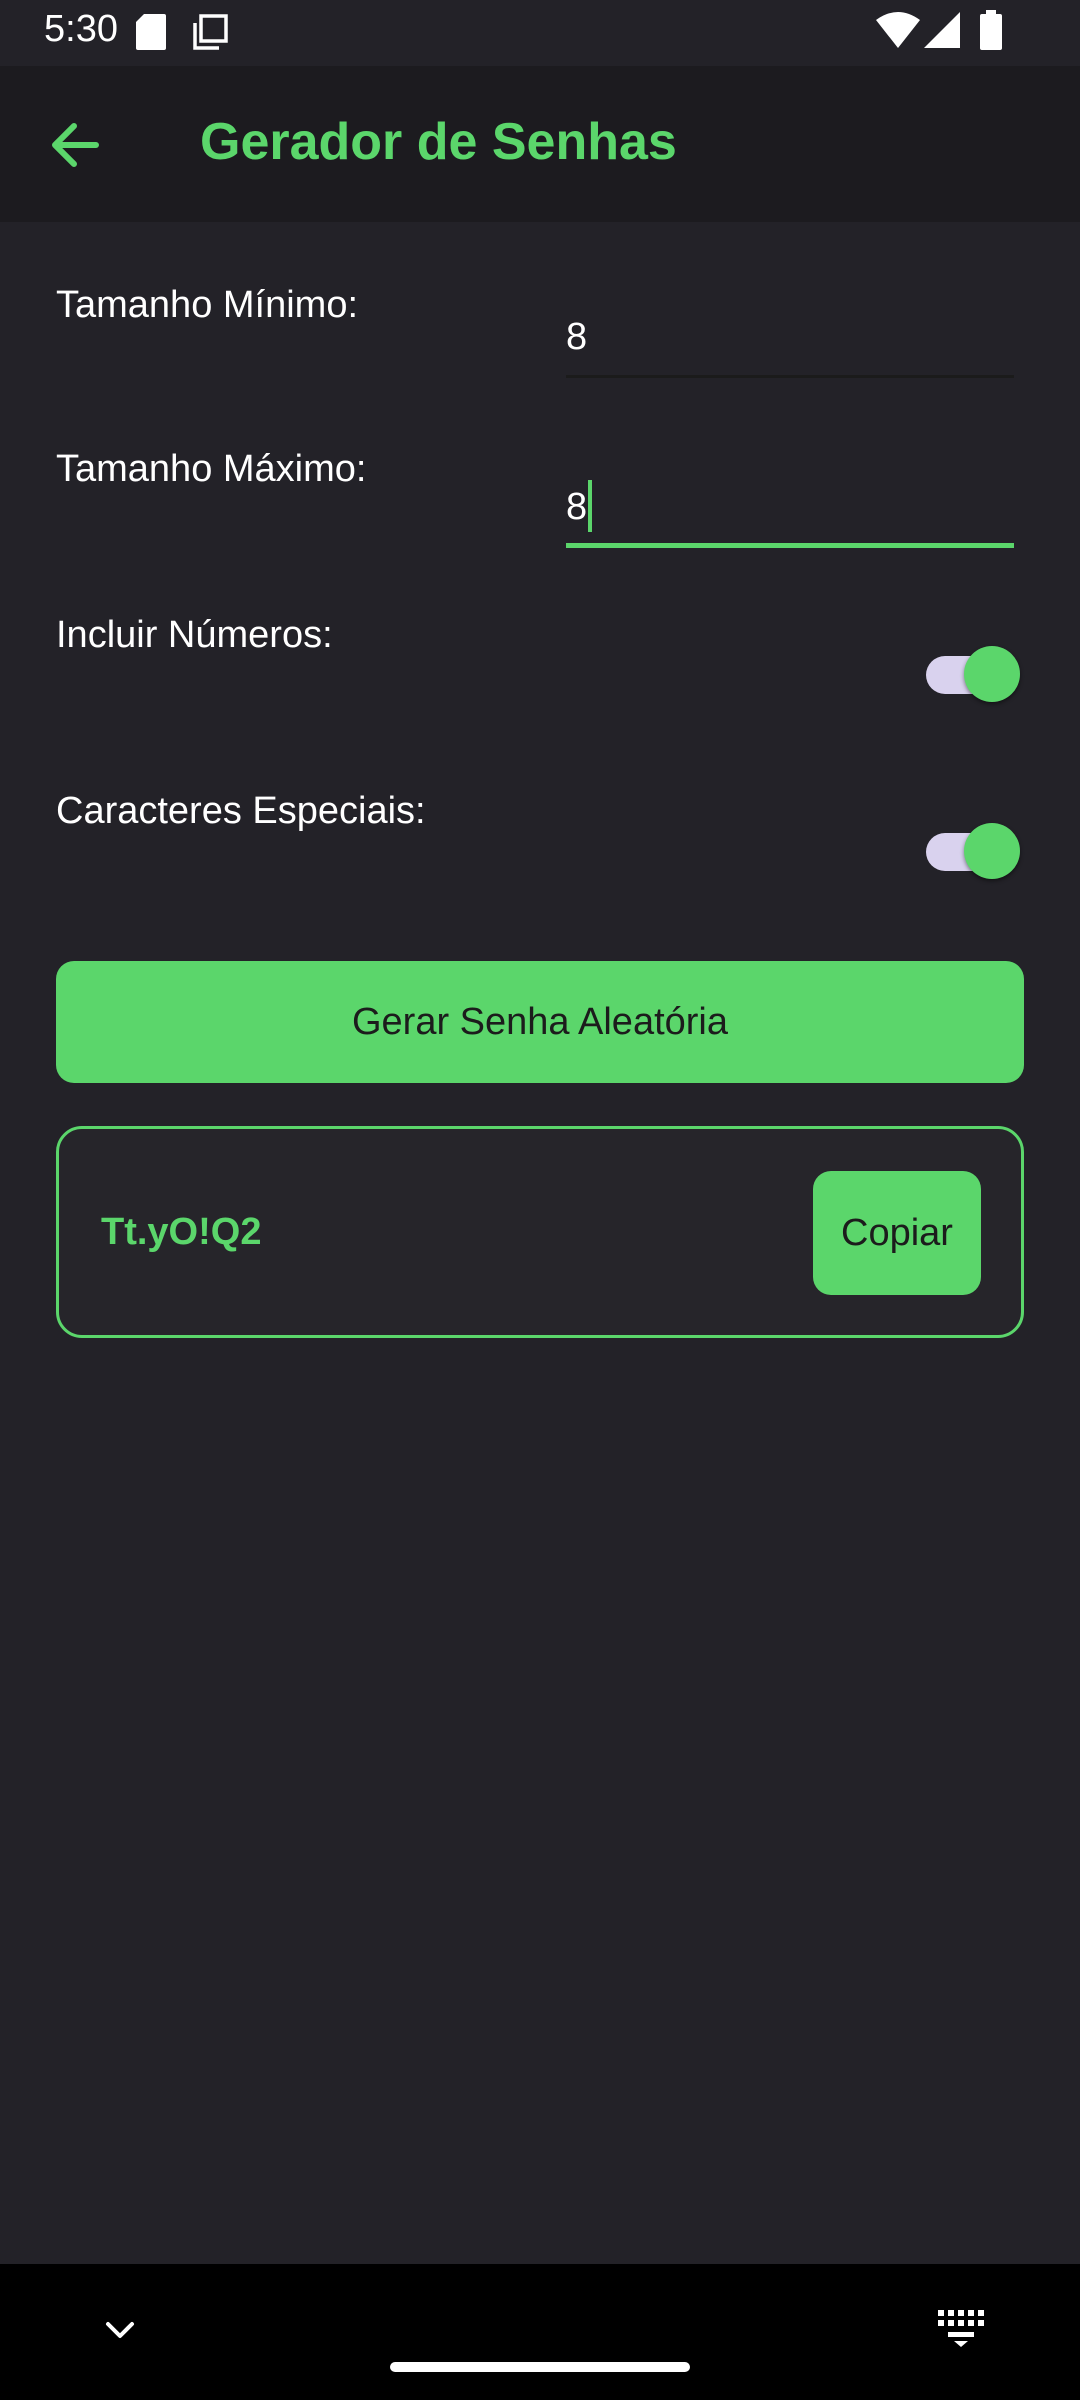  I want to click on include-numbers-switch, so click(973, 675).